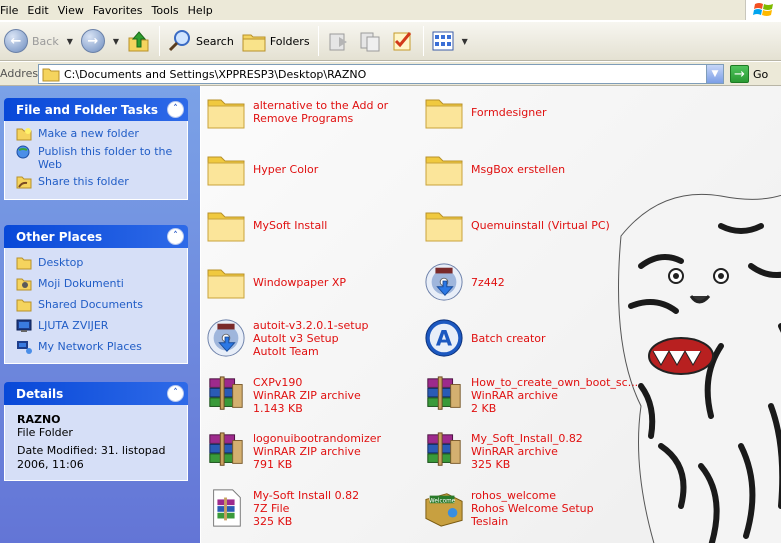 Image resolution: width=781 pixels, height=543 pixels. Describe the element at coordinates (122, 10) in the screenshot. I see `menu-favorites: Favorites` at that location.